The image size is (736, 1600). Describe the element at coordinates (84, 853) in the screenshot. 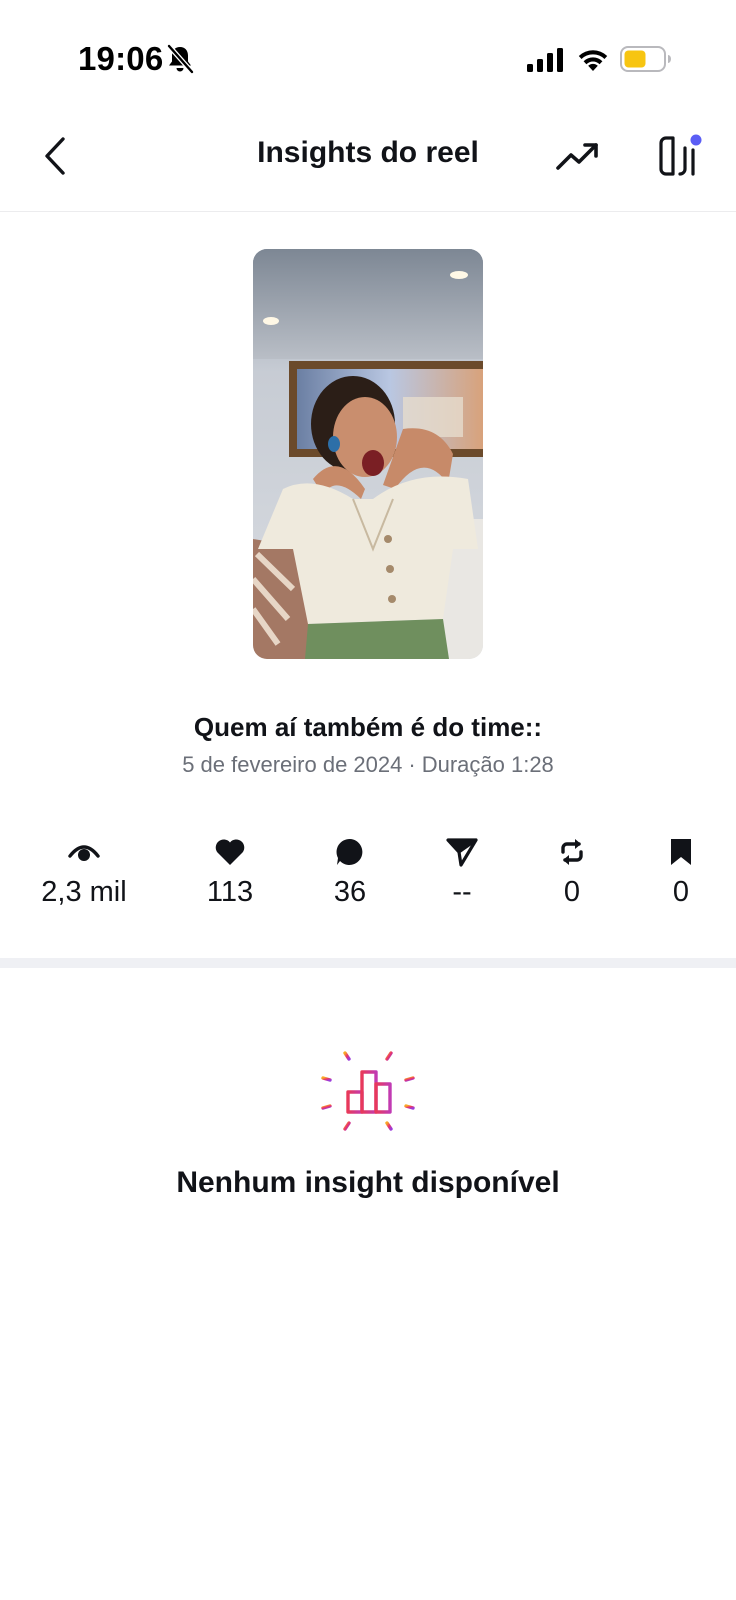

I see `eye-icon` at that location.